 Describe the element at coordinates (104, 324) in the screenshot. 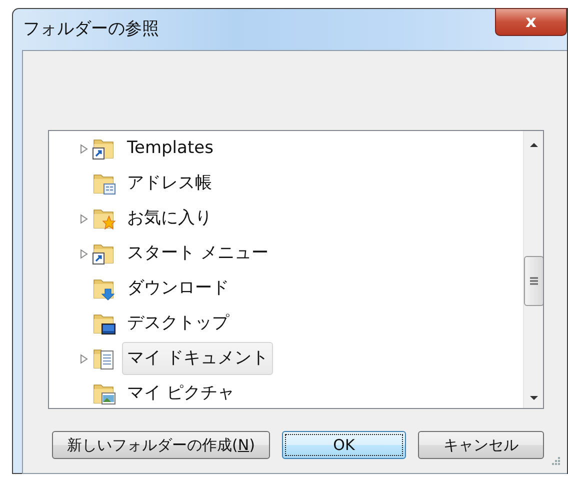

I see `desktop-folder-icon` at that location.